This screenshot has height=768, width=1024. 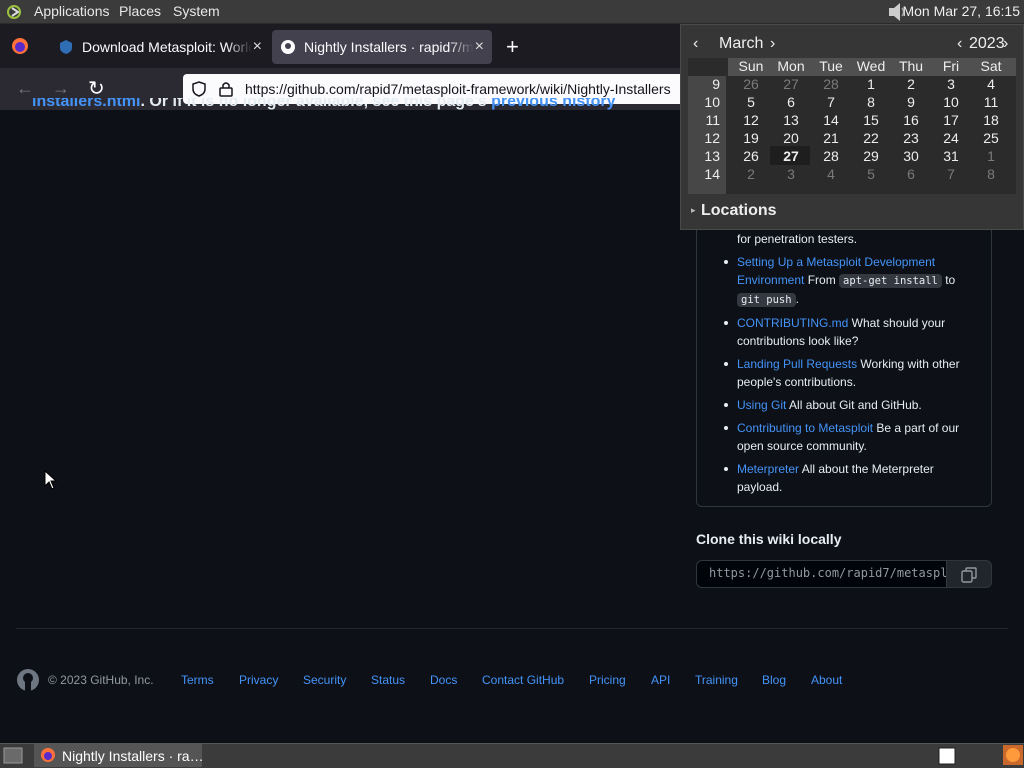 I want to click on back-arrow-icon: ←, so click(x=25, y=88).